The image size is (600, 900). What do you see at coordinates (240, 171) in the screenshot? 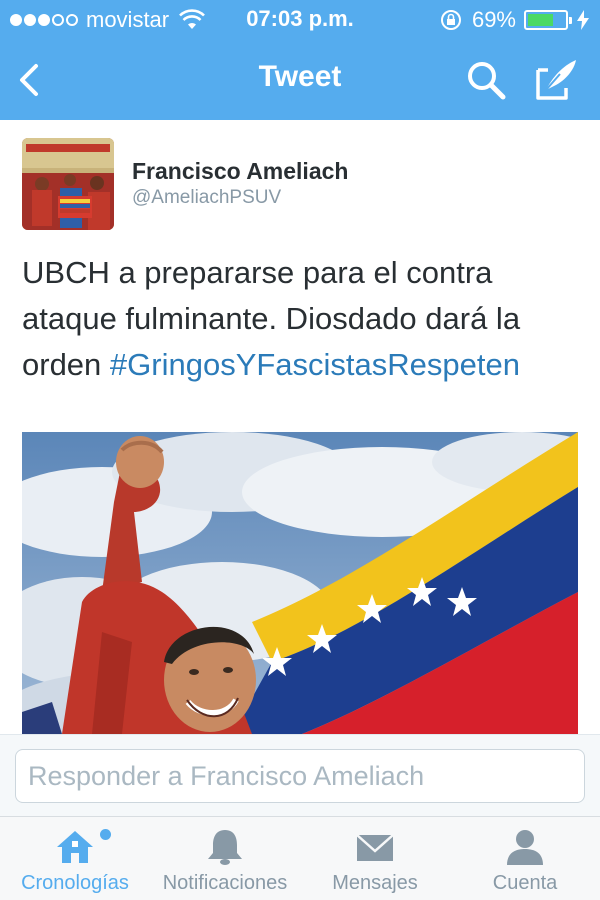
I see `author-name: Francisco Ameliach` at bounding box center [240, 171].